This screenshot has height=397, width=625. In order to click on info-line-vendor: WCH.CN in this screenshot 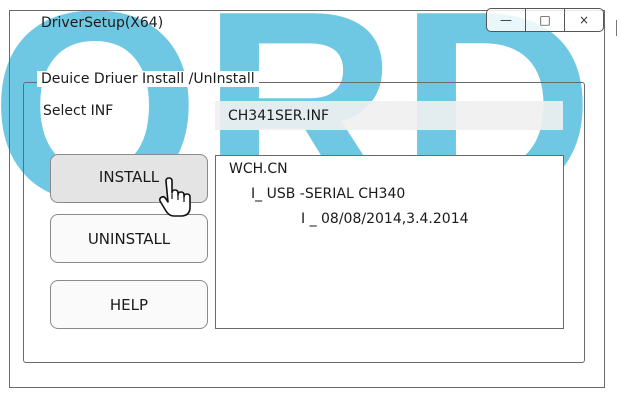, I will do `click(258, 169)`.